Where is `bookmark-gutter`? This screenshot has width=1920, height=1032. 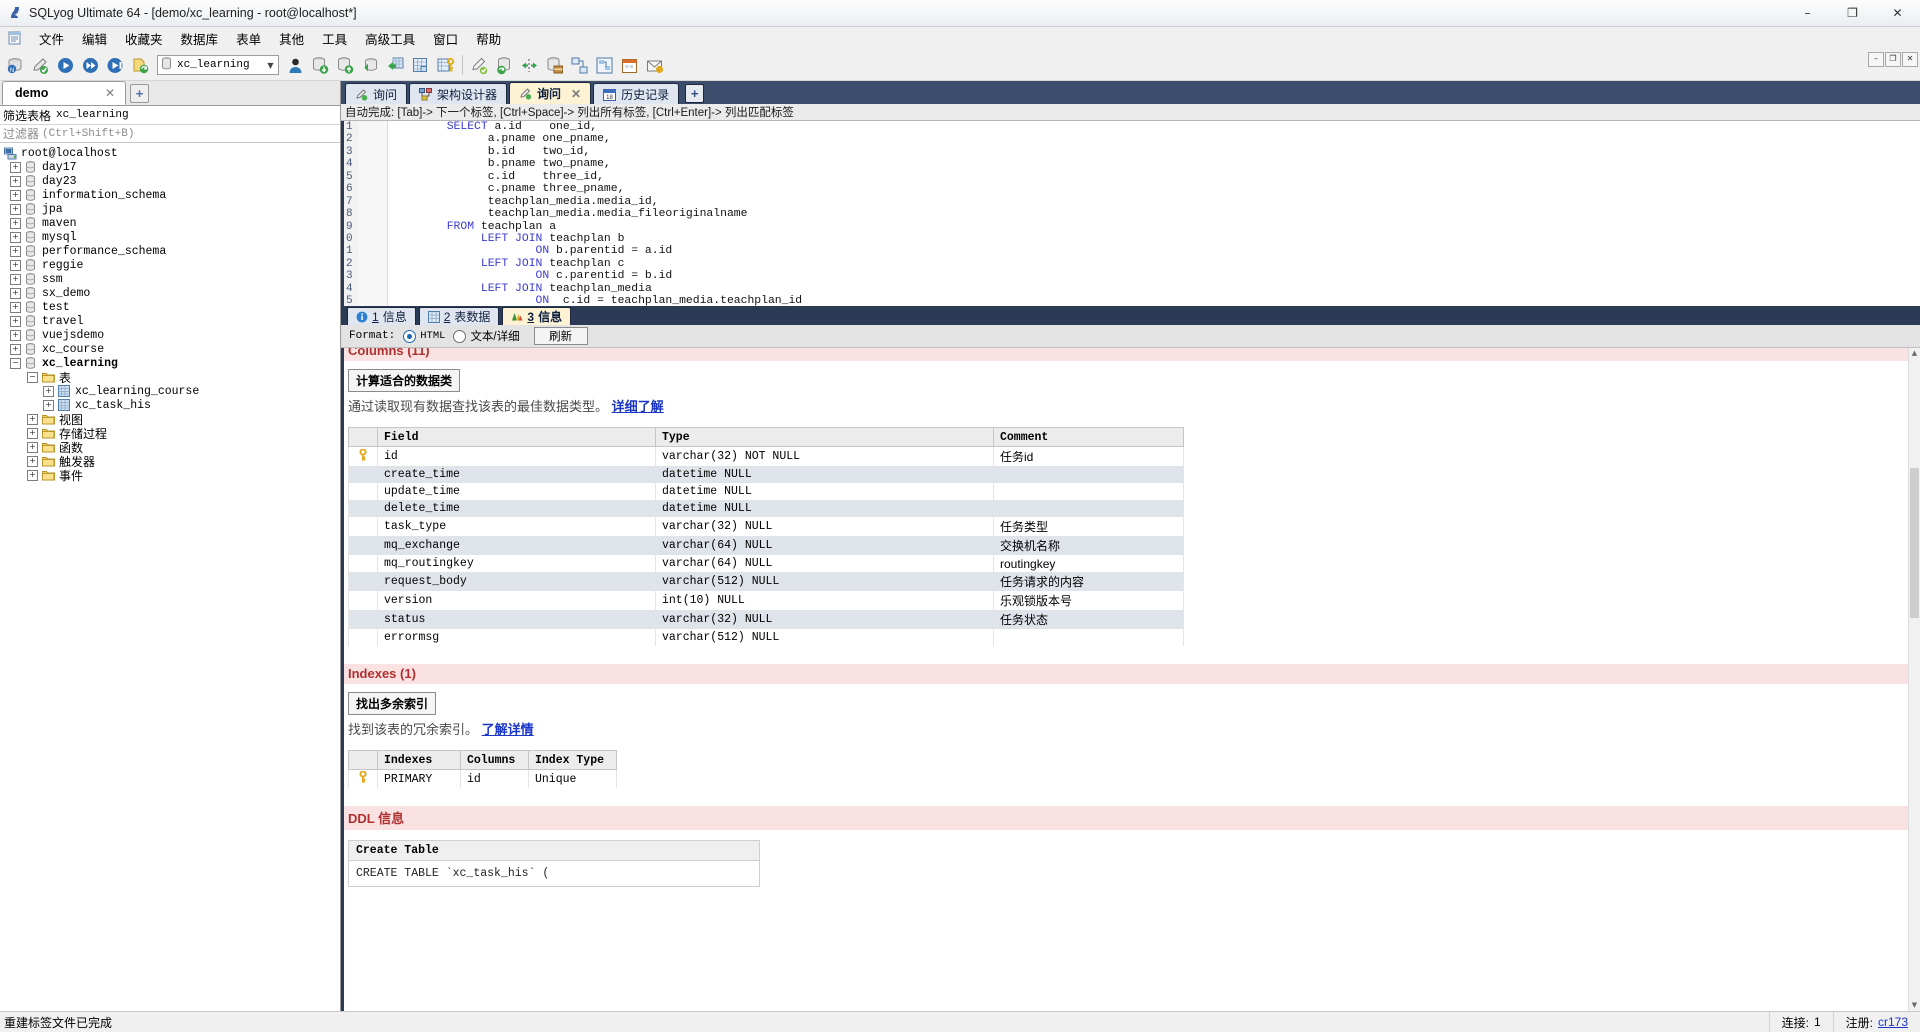 bookmark-gutter is located at coordinates (373, 213).